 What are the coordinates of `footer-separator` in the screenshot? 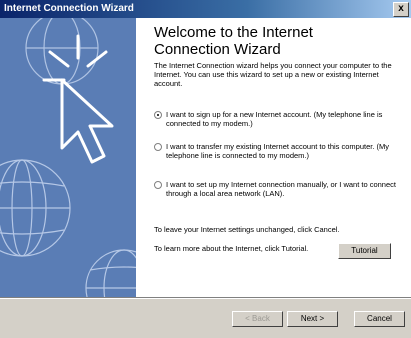 It's located at (205, 298).